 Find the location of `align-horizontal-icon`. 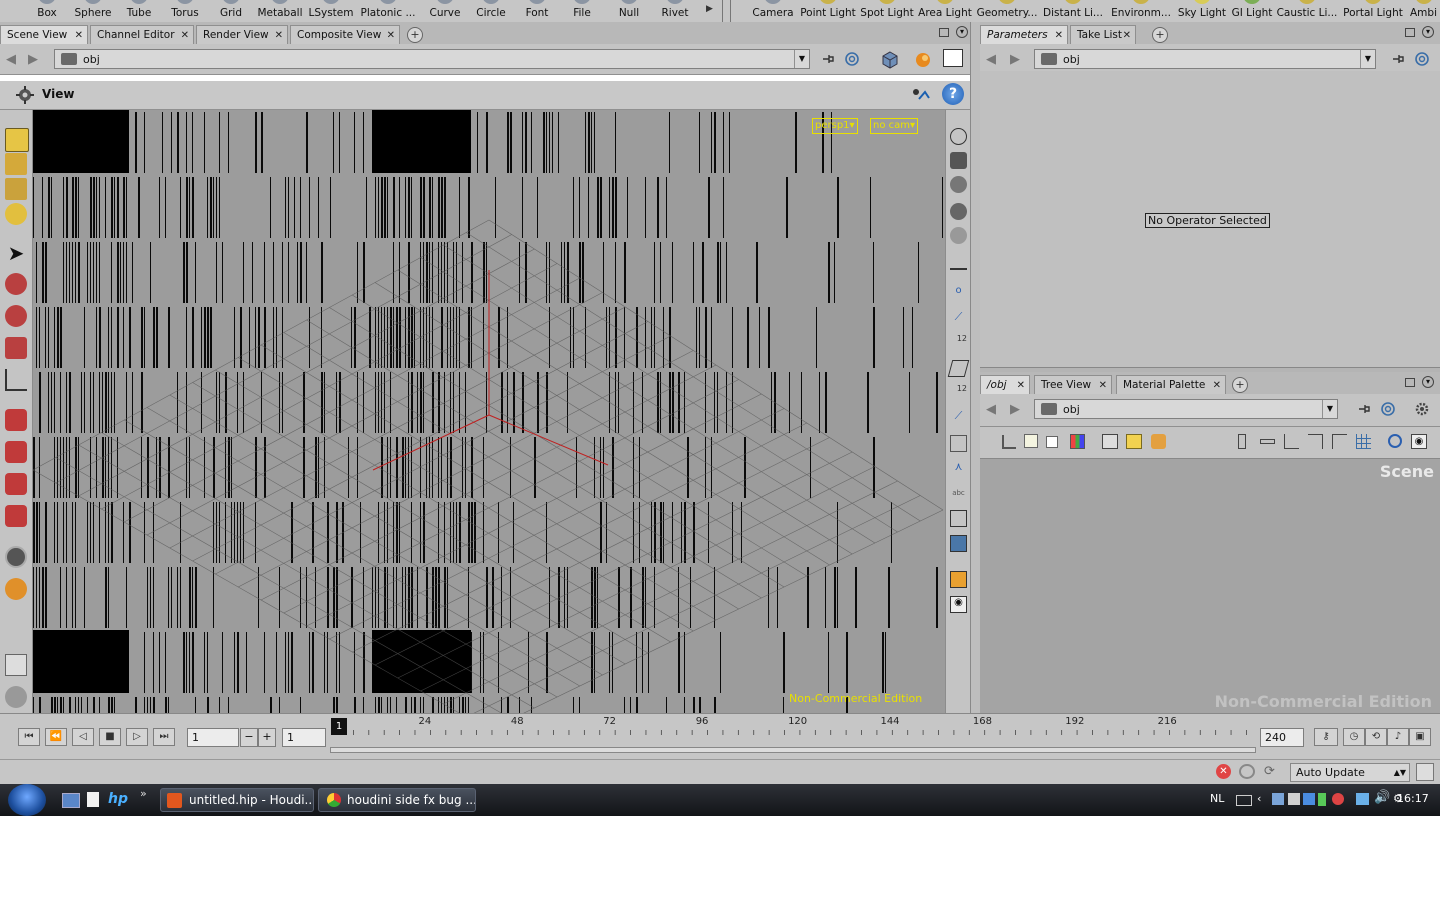

align-horizontal-icon is located at coordinates (1267, 441).